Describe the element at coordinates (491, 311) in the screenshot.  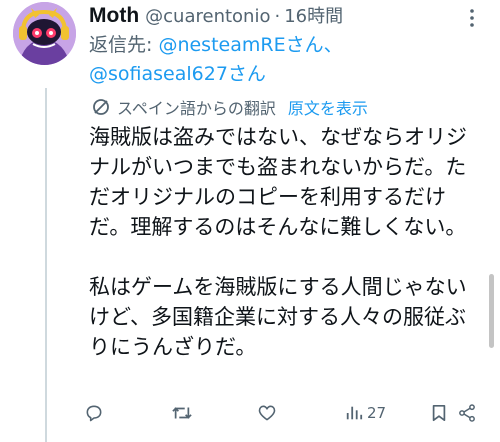
I see `scrollbar-thumb` at that location.